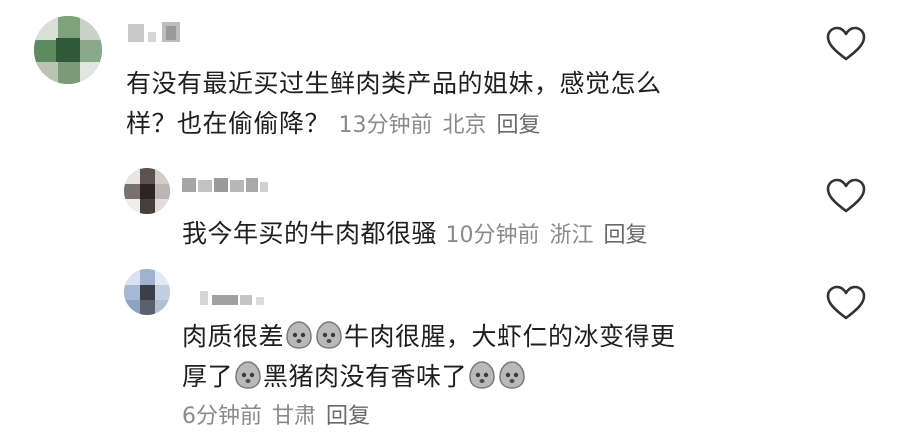 This screenshot has width=900, height=447. Describe the element at coordinates (492, 235) in the screenshot. I see `timestamp: 10分钟前` at that location.